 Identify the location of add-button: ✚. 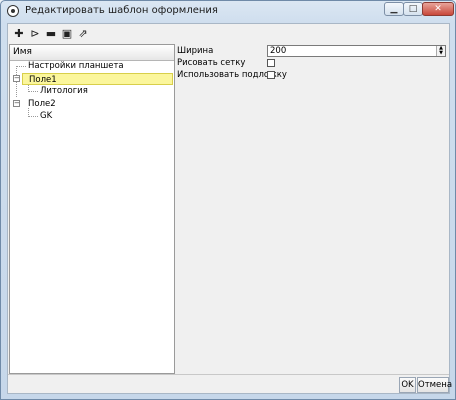
(19, 34).